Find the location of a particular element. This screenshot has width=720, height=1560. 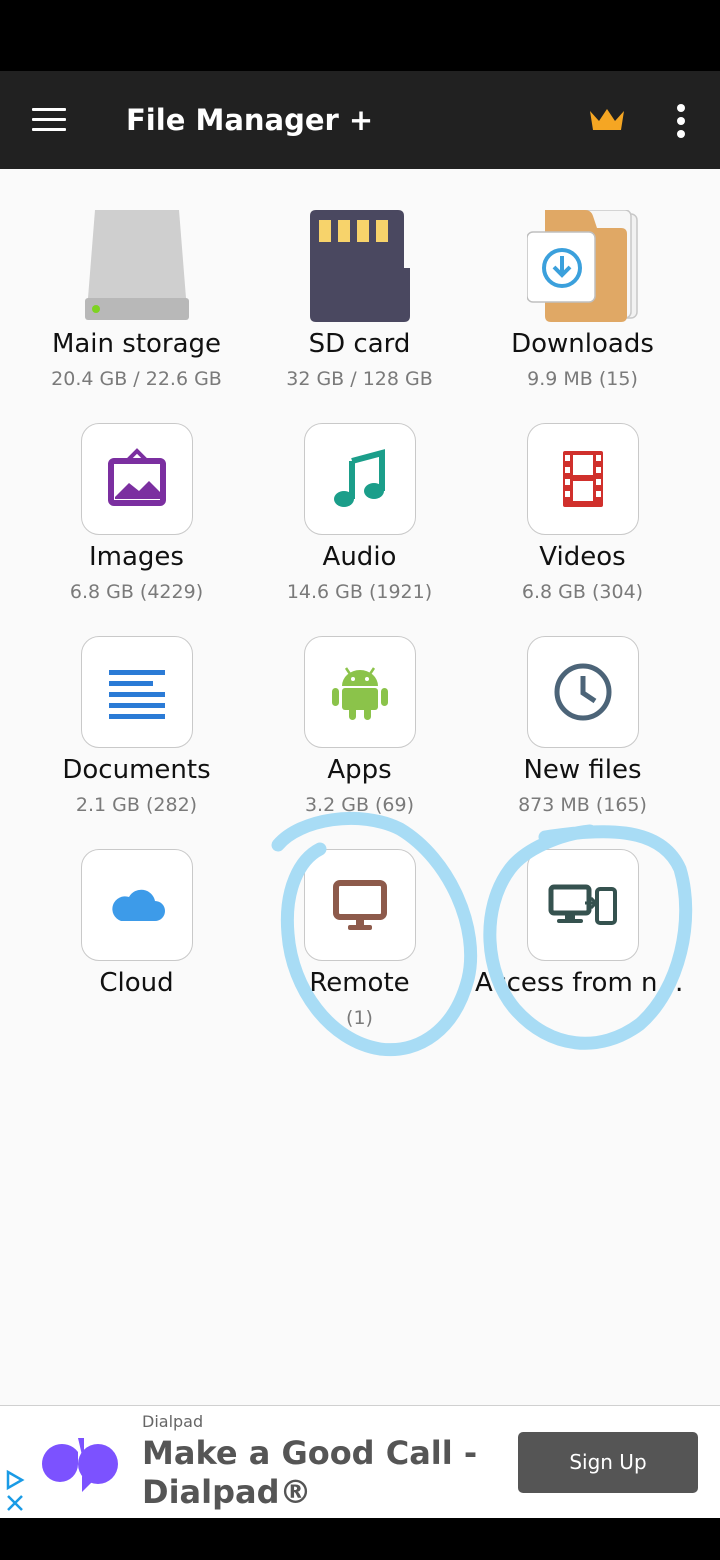

tile-label: Main storage is located at coordinates (136, 344).